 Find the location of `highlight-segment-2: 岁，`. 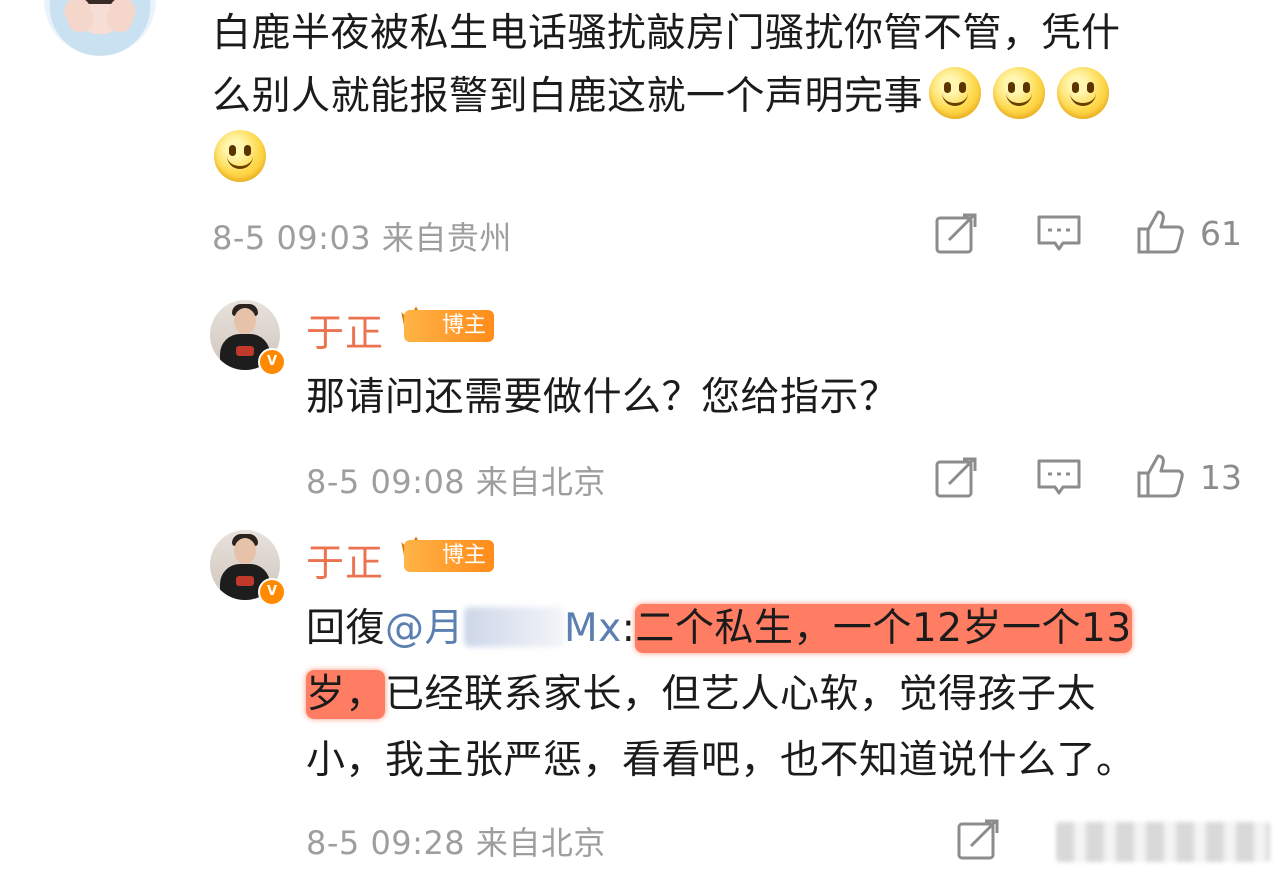

highlight-segment-2: 岁， is located at coordinates (346, 694).